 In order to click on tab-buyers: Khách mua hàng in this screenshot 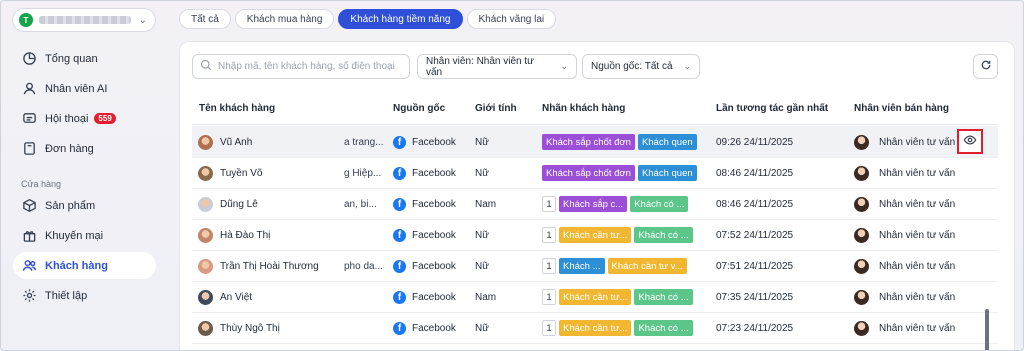, I will do `click(284, 19)`.